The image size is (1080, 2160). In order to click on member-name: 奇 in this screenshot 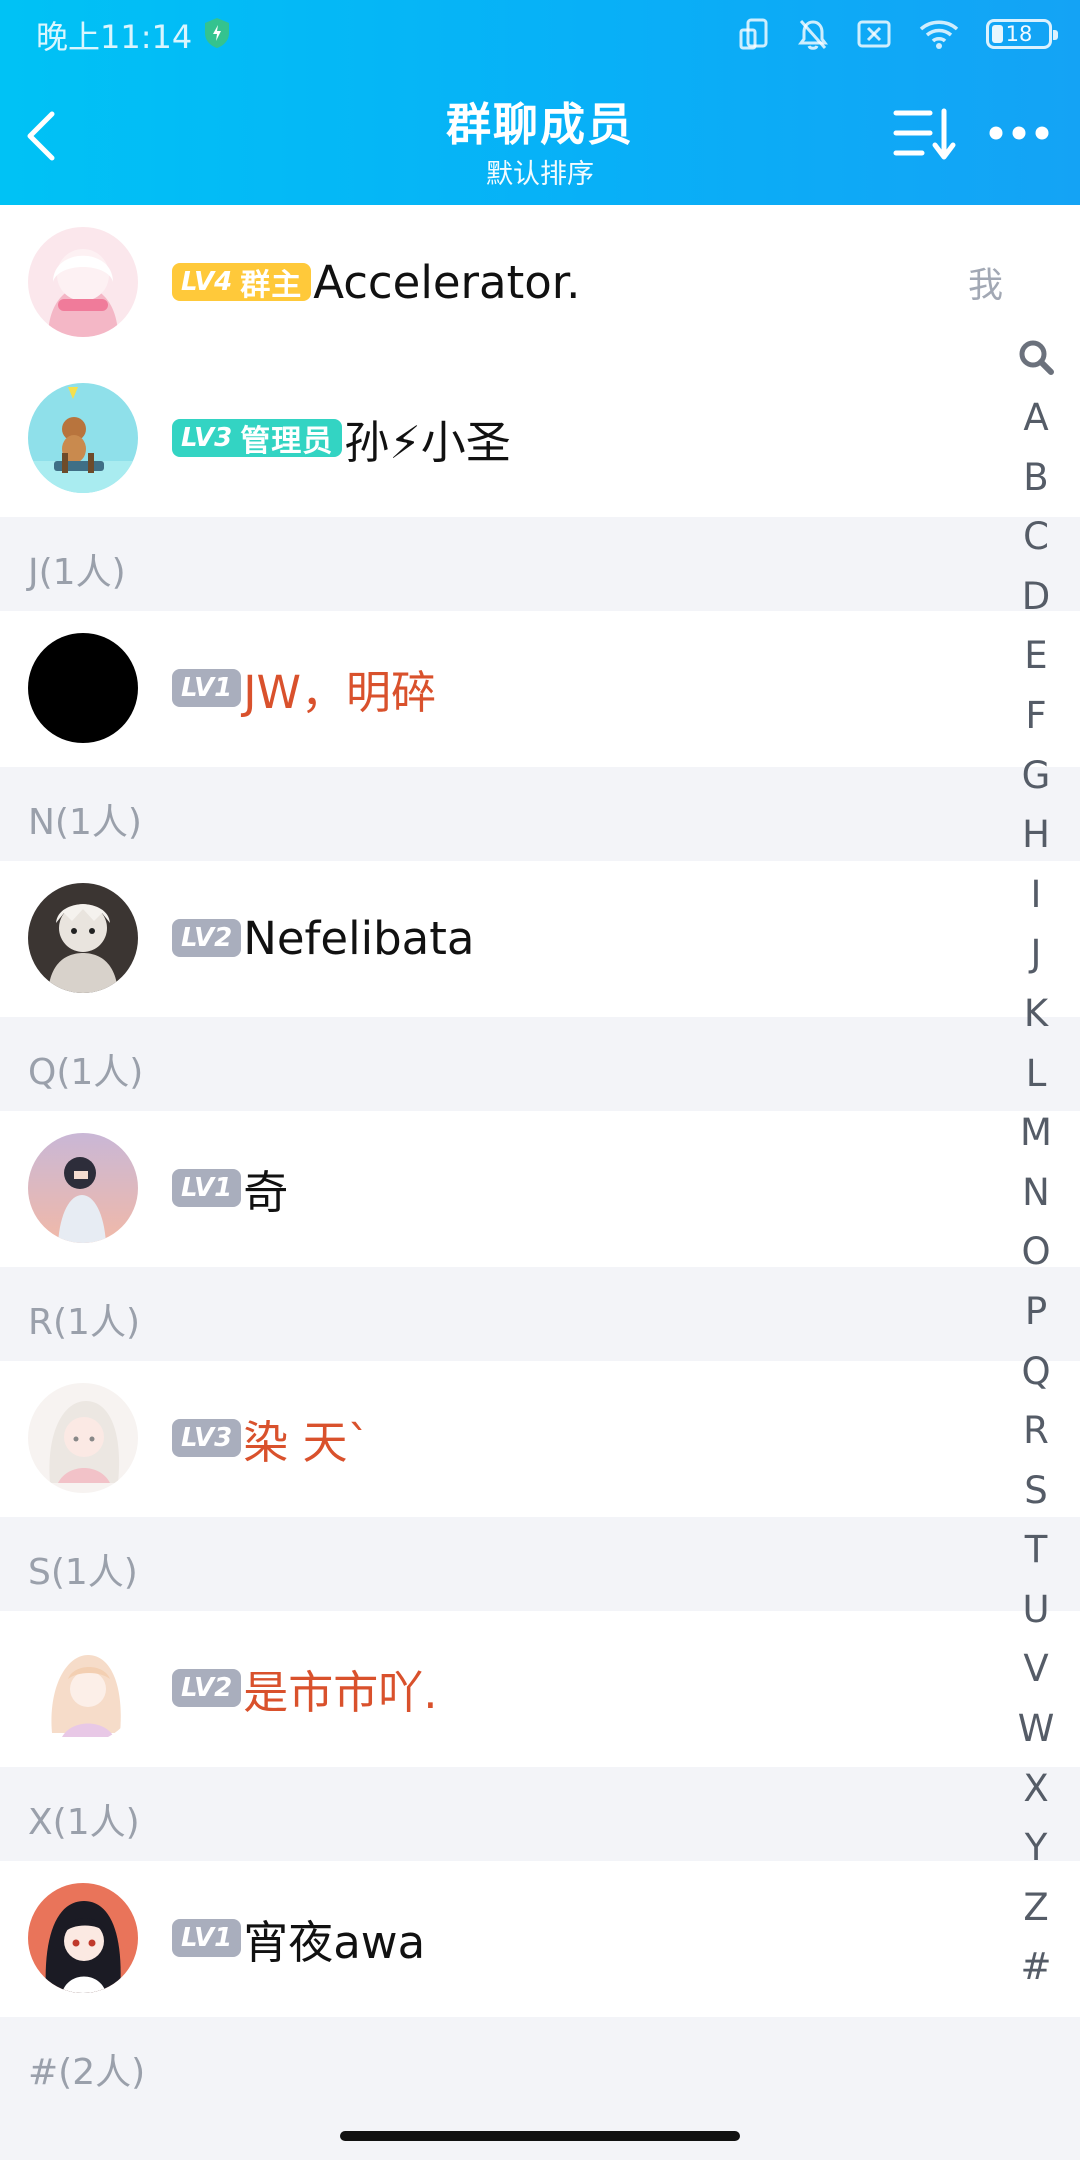, I will do `click(266, 1192)`.